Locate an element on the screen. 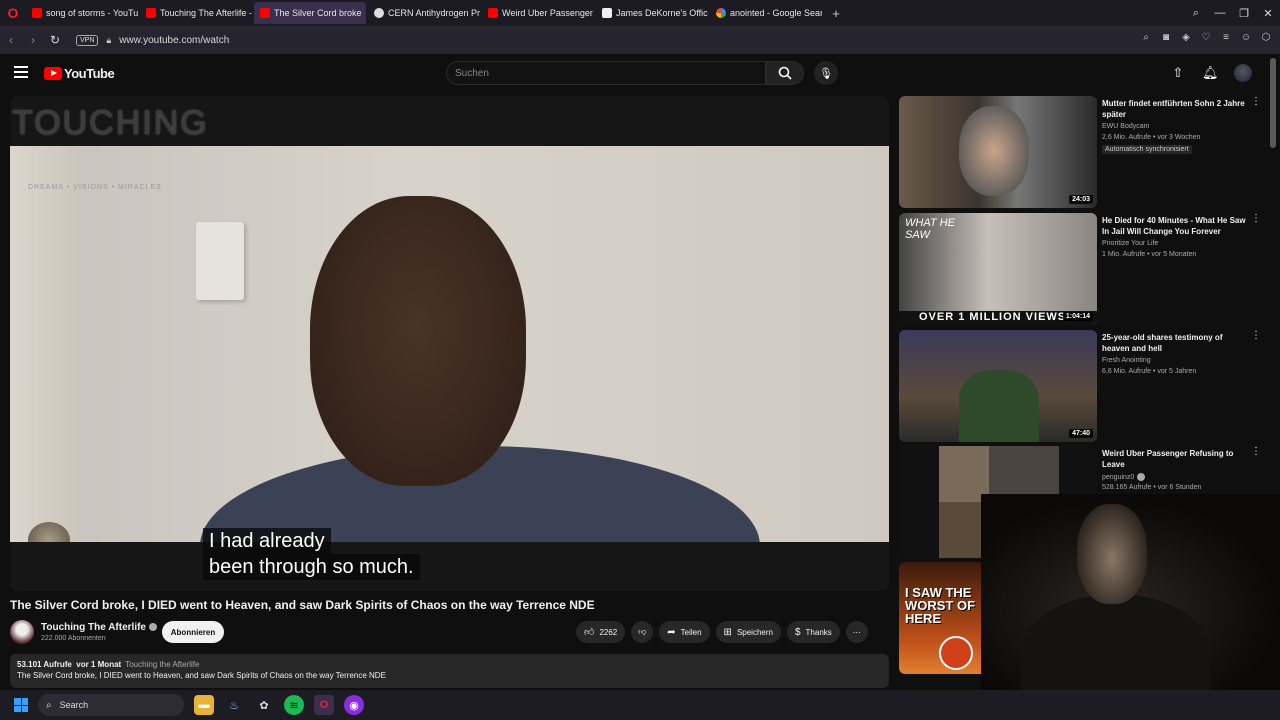 This screenshot has width=1280, height=720. tab-cern: CERN Antihydrogen Proje is located at coordinates (424, 13).